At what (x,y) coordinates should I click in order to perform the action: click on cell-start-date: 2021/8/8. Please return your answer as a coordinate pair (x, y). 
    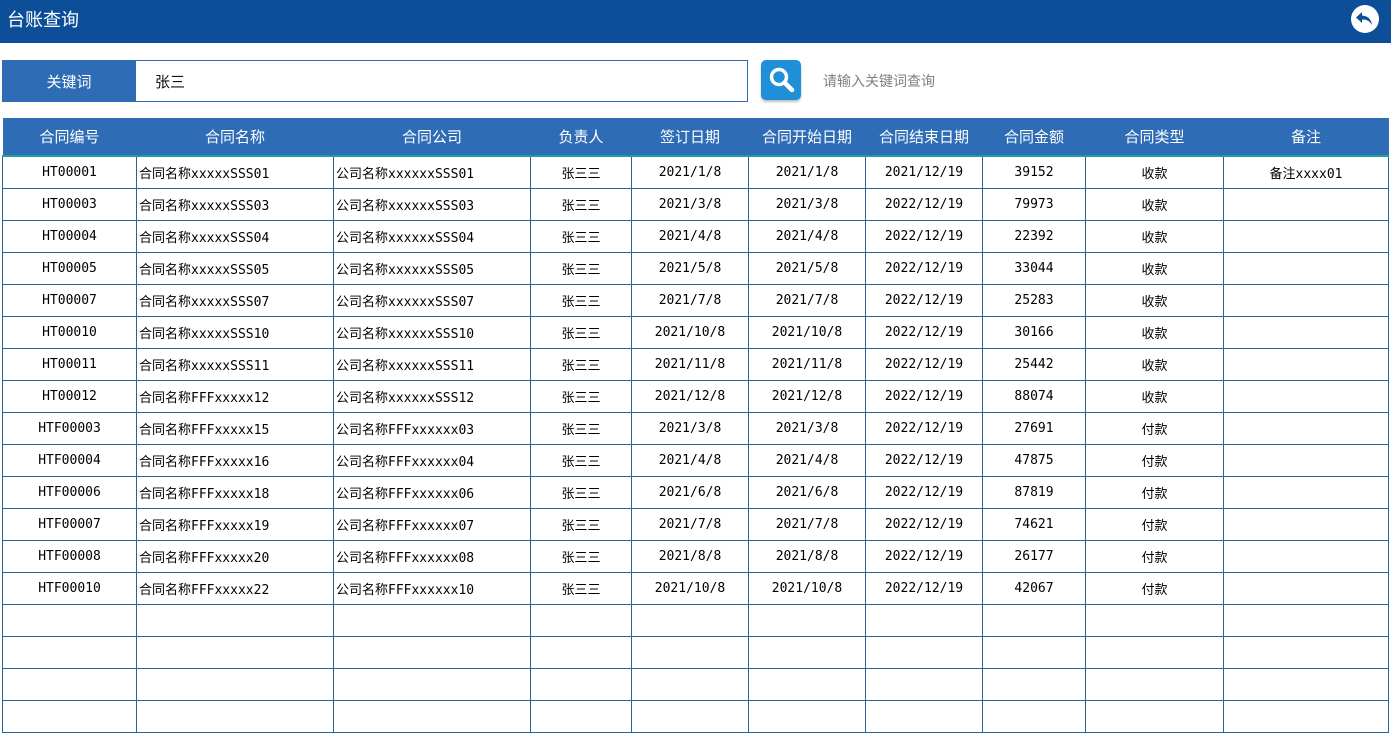
    Looking at the image, I should click on (807, 556).